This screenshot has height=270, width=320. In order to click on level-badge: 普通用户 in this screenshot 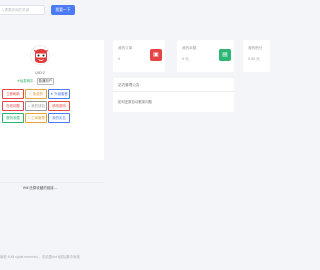, I will do `click(45, 81)`.